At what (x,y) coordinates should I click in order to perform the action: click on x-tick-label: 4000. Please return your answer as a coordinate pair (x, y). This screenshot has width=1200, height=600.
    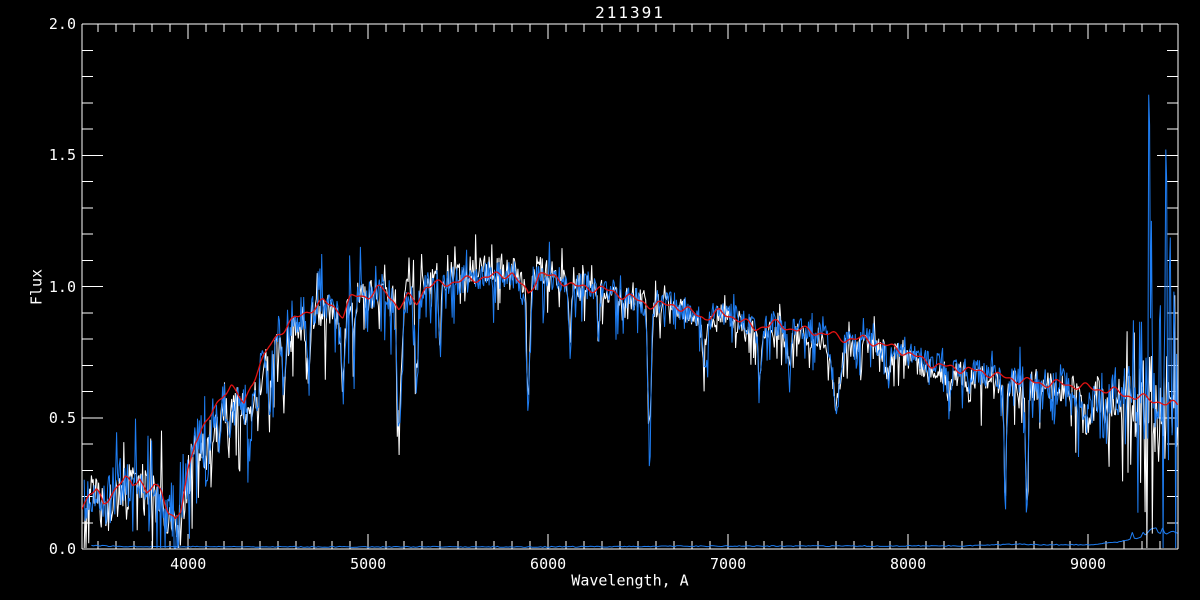
    Looking at the image, I should click on (188, 564).